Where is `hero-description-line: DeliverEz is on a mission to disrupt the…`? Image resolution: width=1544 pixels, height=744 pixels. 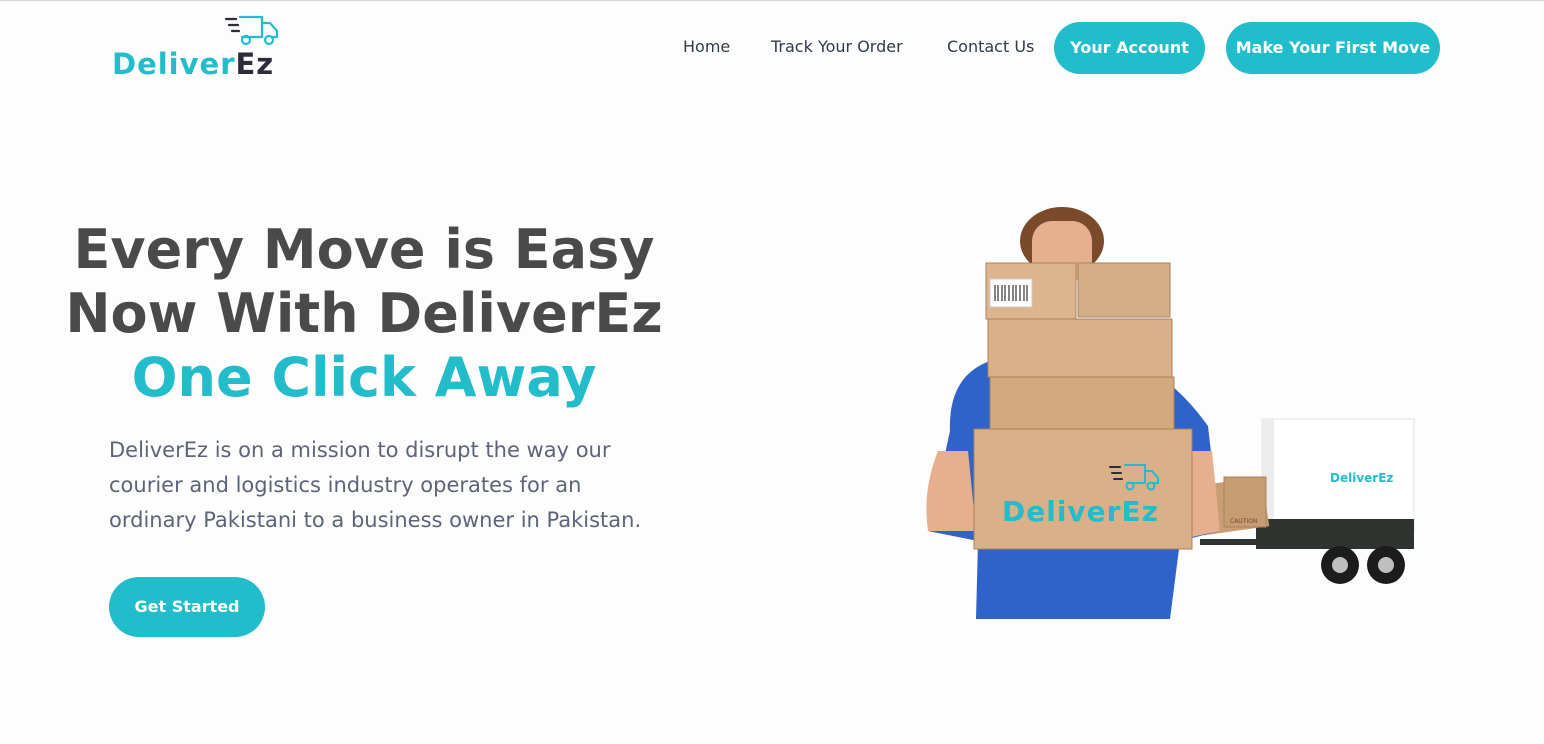 hero-description-line: DeliverEz is on a mission to disrupt the… is located at coordinates (360, 450).